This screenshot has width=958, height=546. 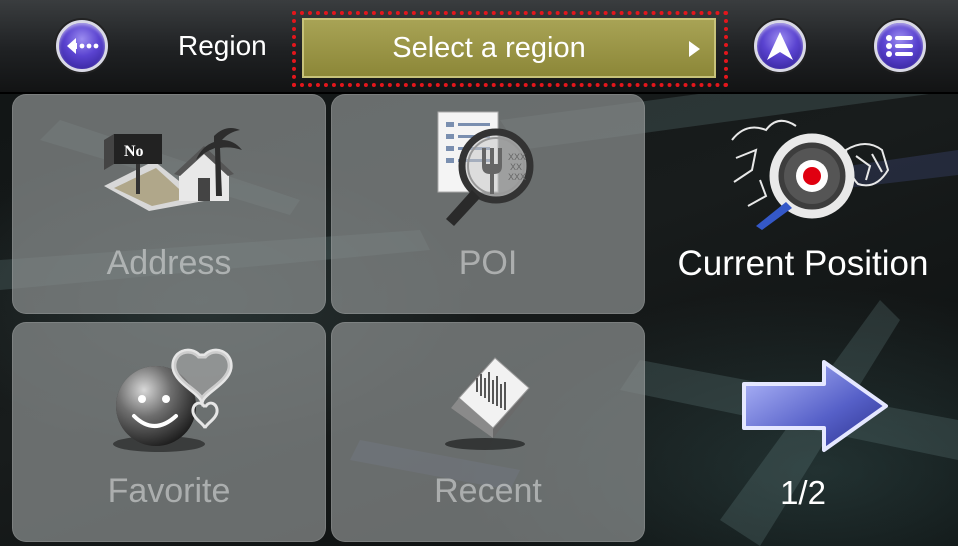 What do you see at coordinates (815, 406) in the screenshot?
I see `next-page-arrow-icon` at bounding box center [815, 406].